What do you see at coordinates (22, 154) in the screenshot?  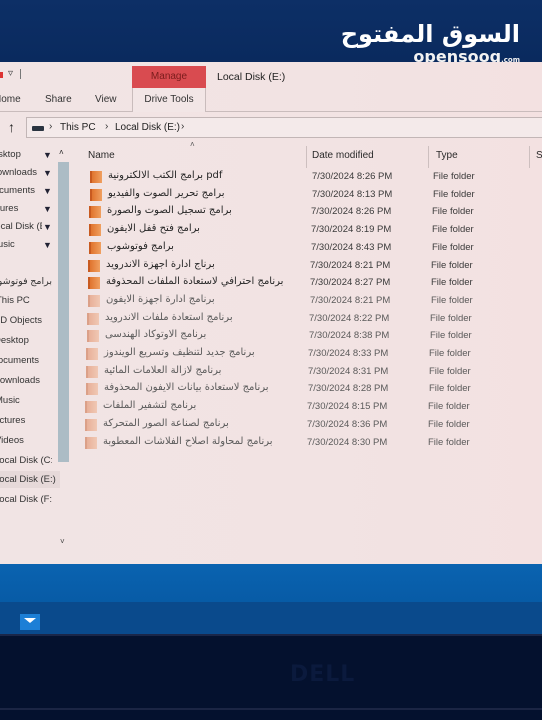 I see `nav-item-desktop: Desktop` at bounding box center [22, 154].